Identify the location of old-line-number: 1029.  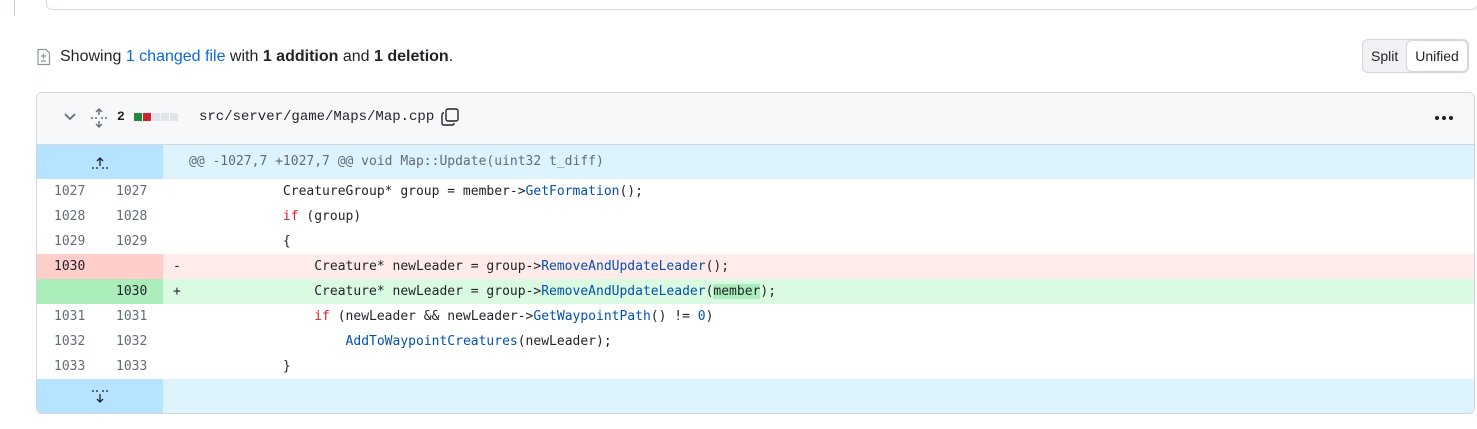
(68, 241).